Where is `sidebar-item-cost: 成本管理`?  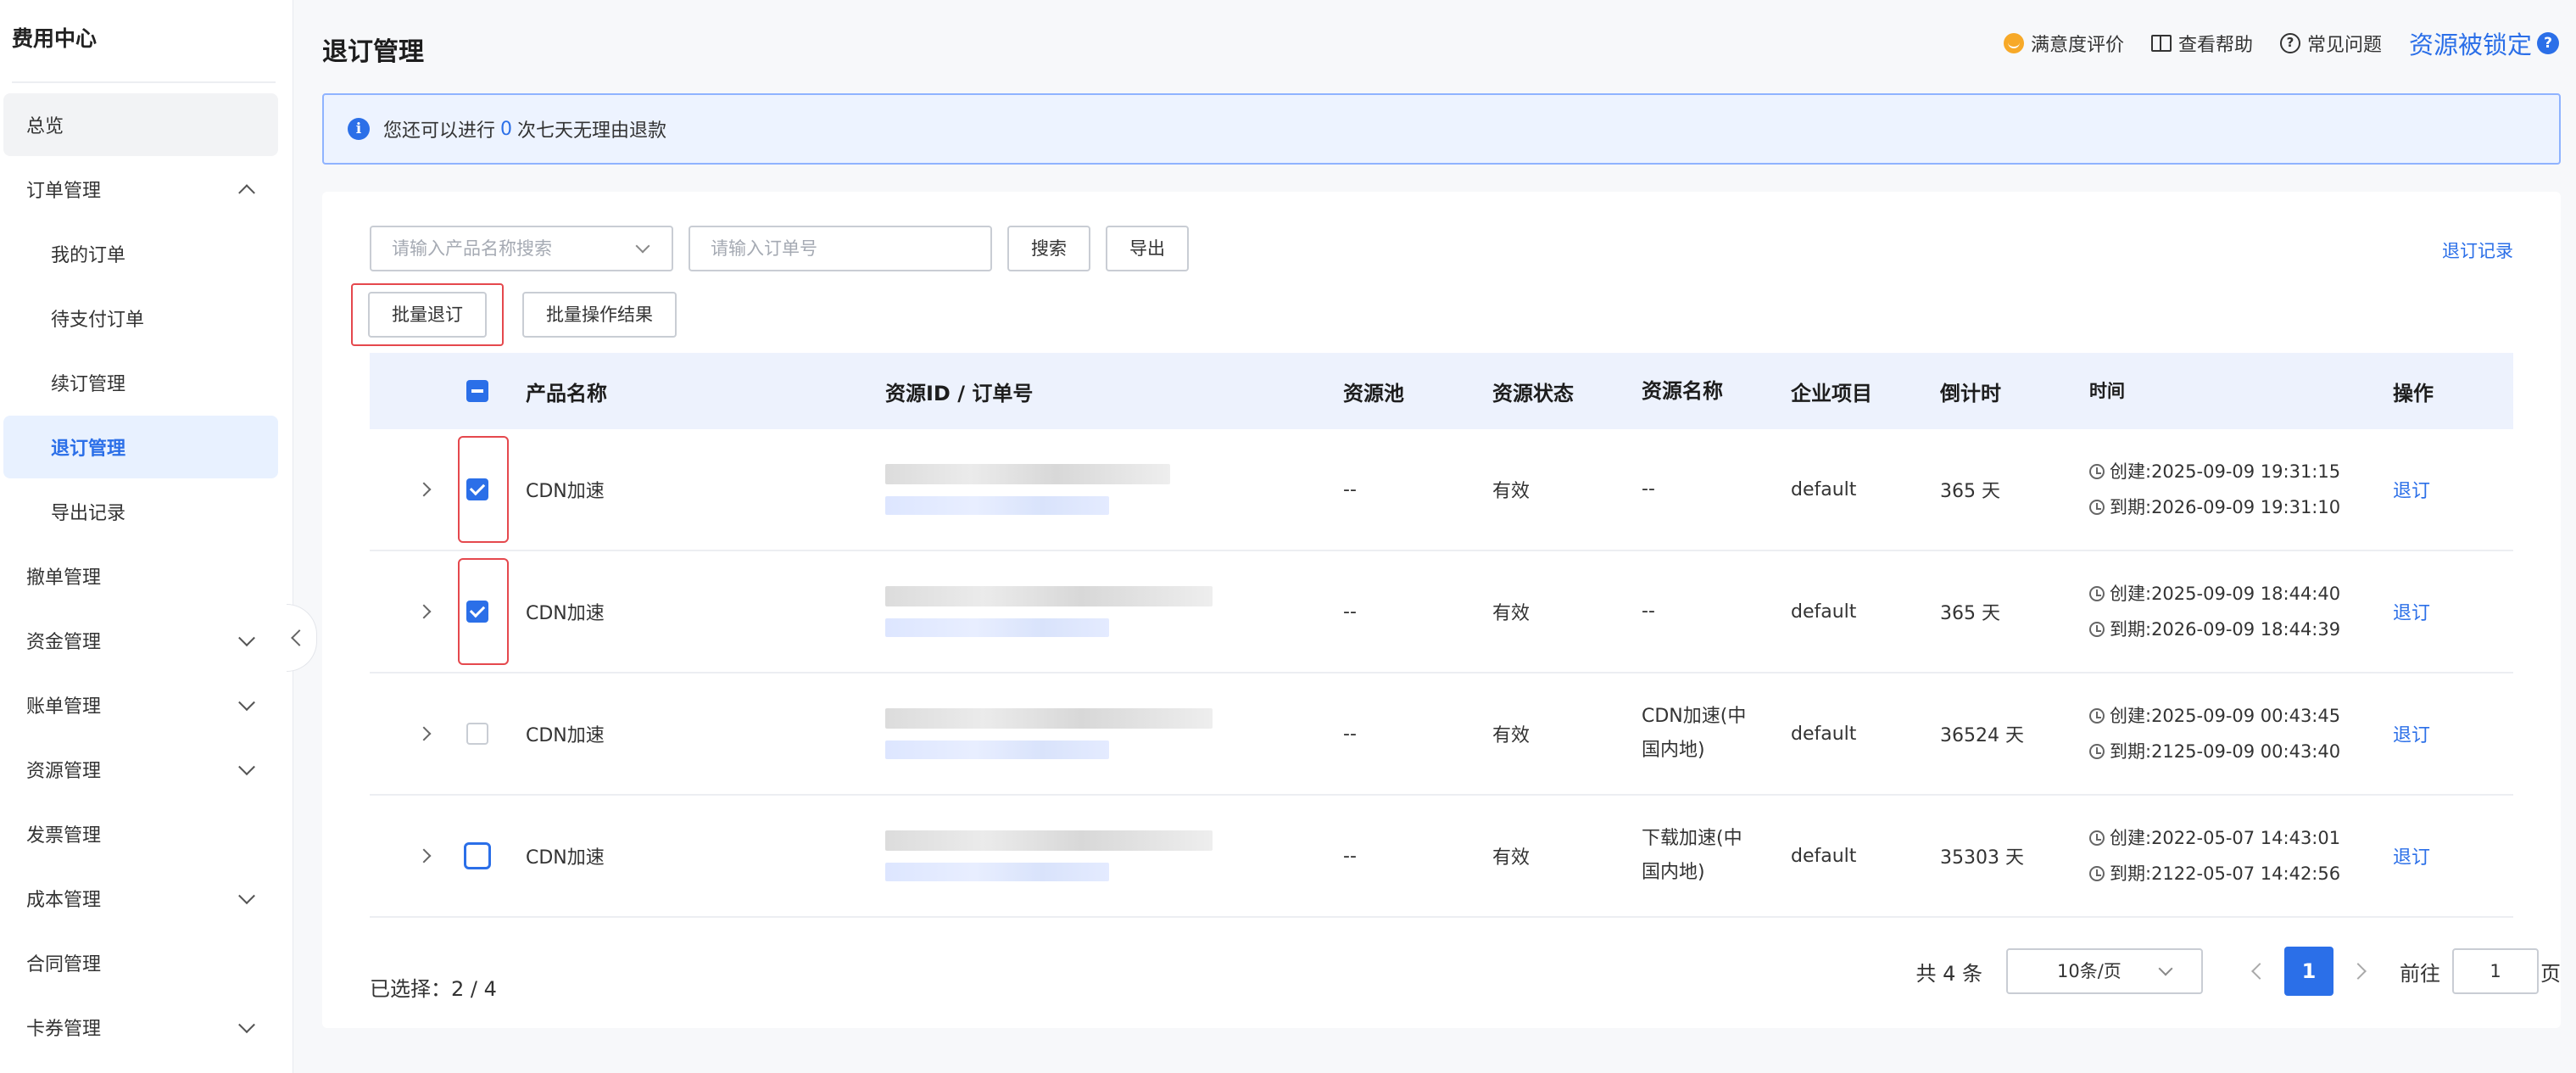 sidebar-item-cost: 成本管理 is located at coordinates (140, 899).